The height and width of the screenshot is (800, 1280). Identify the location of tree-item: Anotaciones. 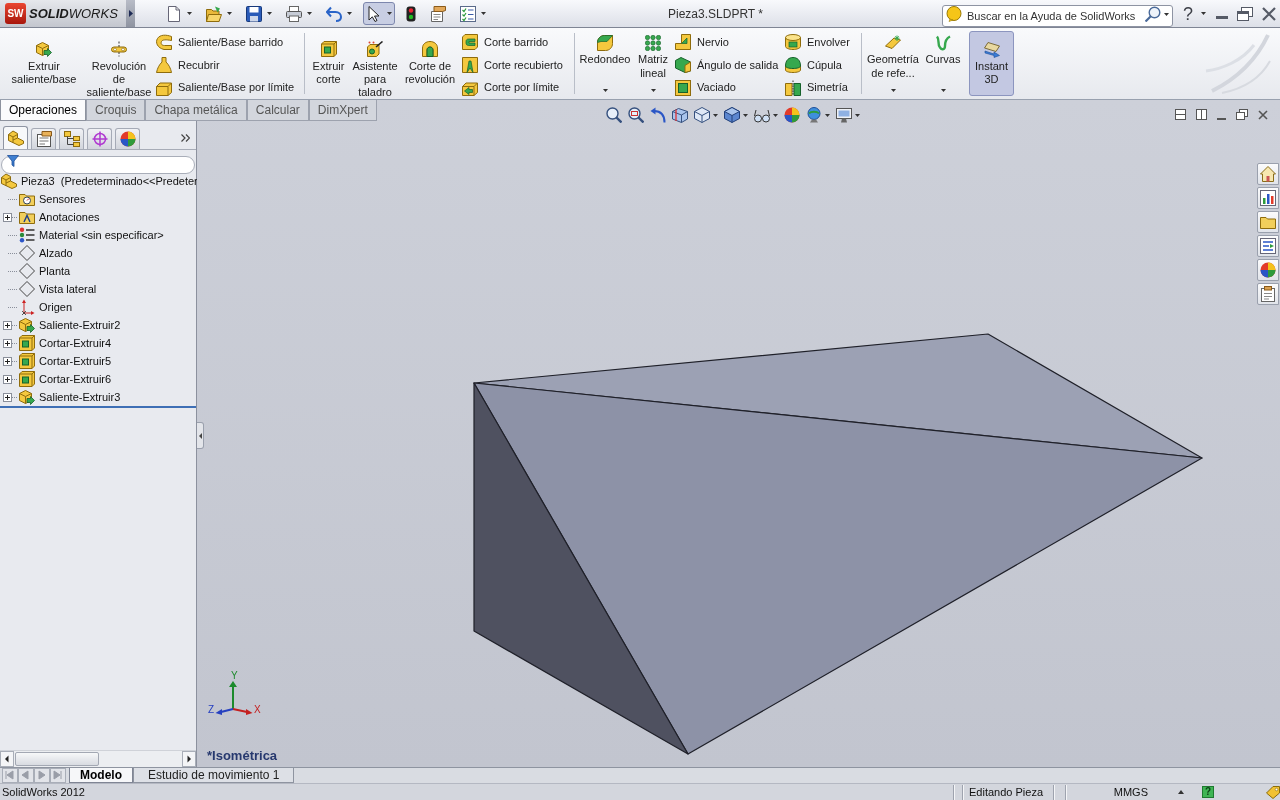
(60, 217).